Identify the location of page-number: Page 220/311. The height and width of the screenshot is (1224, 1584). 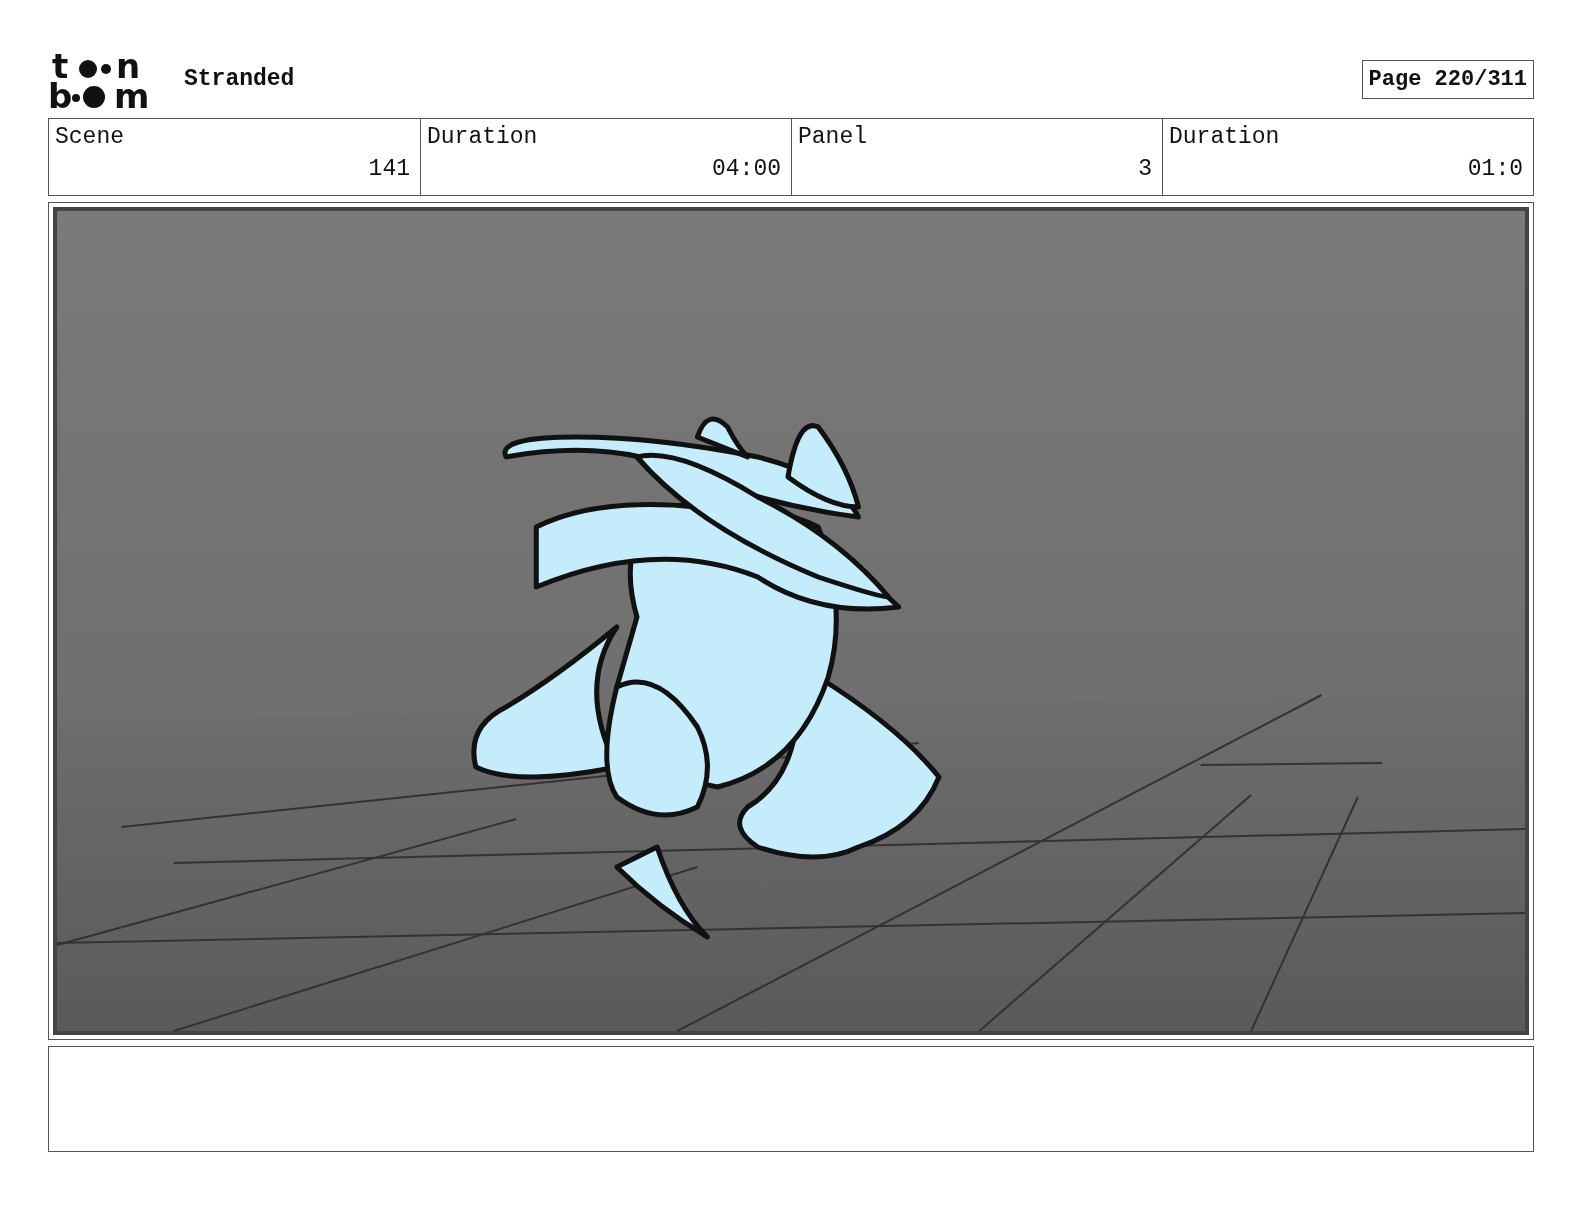
(1447, 79).